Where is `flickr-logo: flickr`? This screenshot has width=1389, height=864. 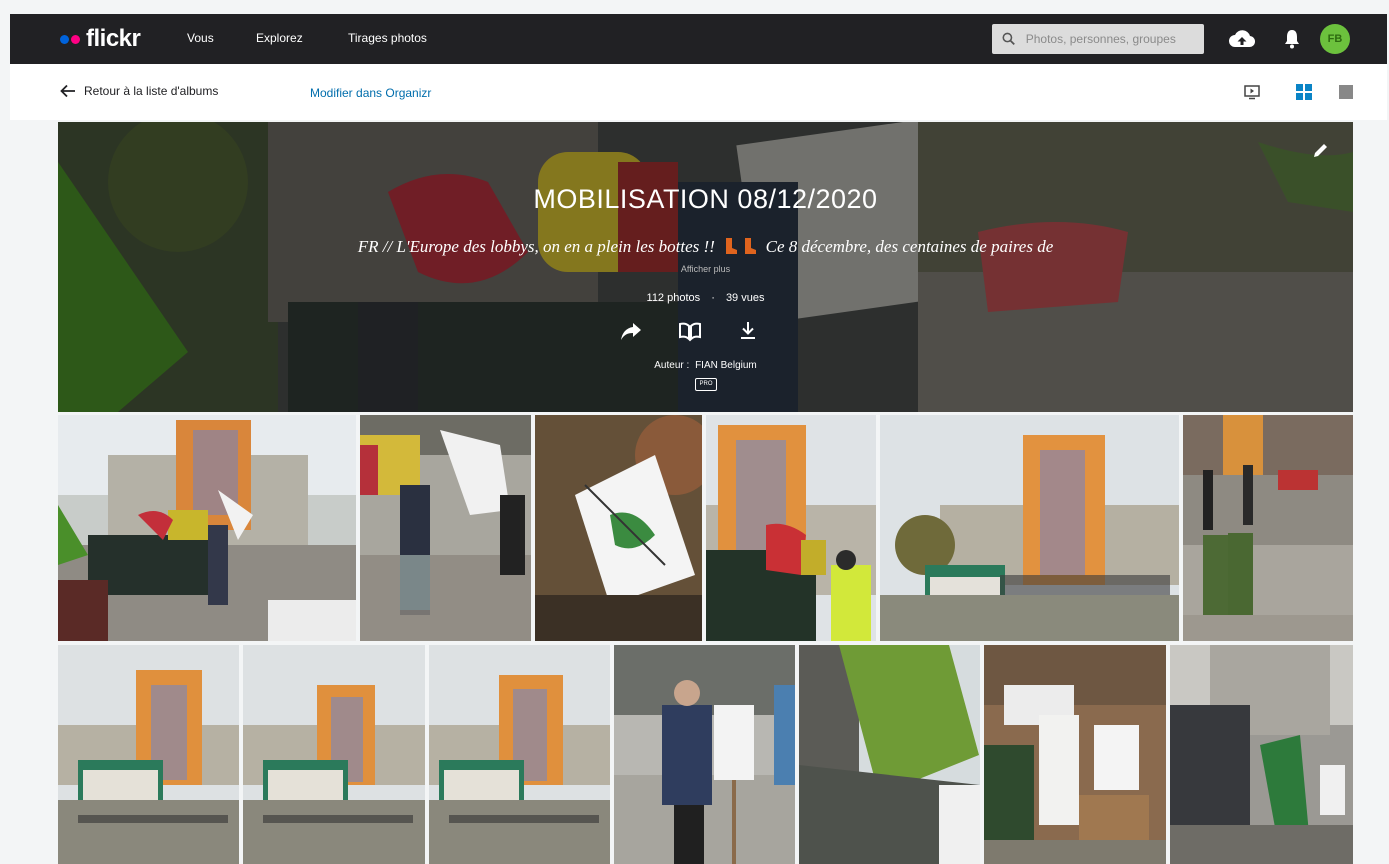 flickr-logo: flickr is located at coordinates (100, 39).